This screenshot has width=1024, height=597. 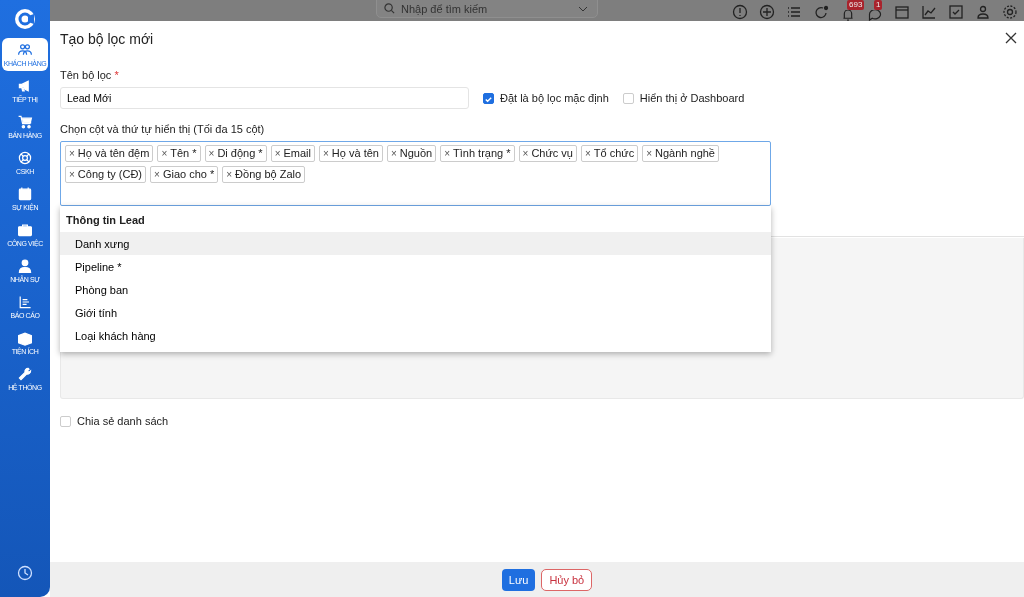 What do you see at coordinates (488, 98) in the screenshot?
I see `checkbox` at bounding box center [488, 98].